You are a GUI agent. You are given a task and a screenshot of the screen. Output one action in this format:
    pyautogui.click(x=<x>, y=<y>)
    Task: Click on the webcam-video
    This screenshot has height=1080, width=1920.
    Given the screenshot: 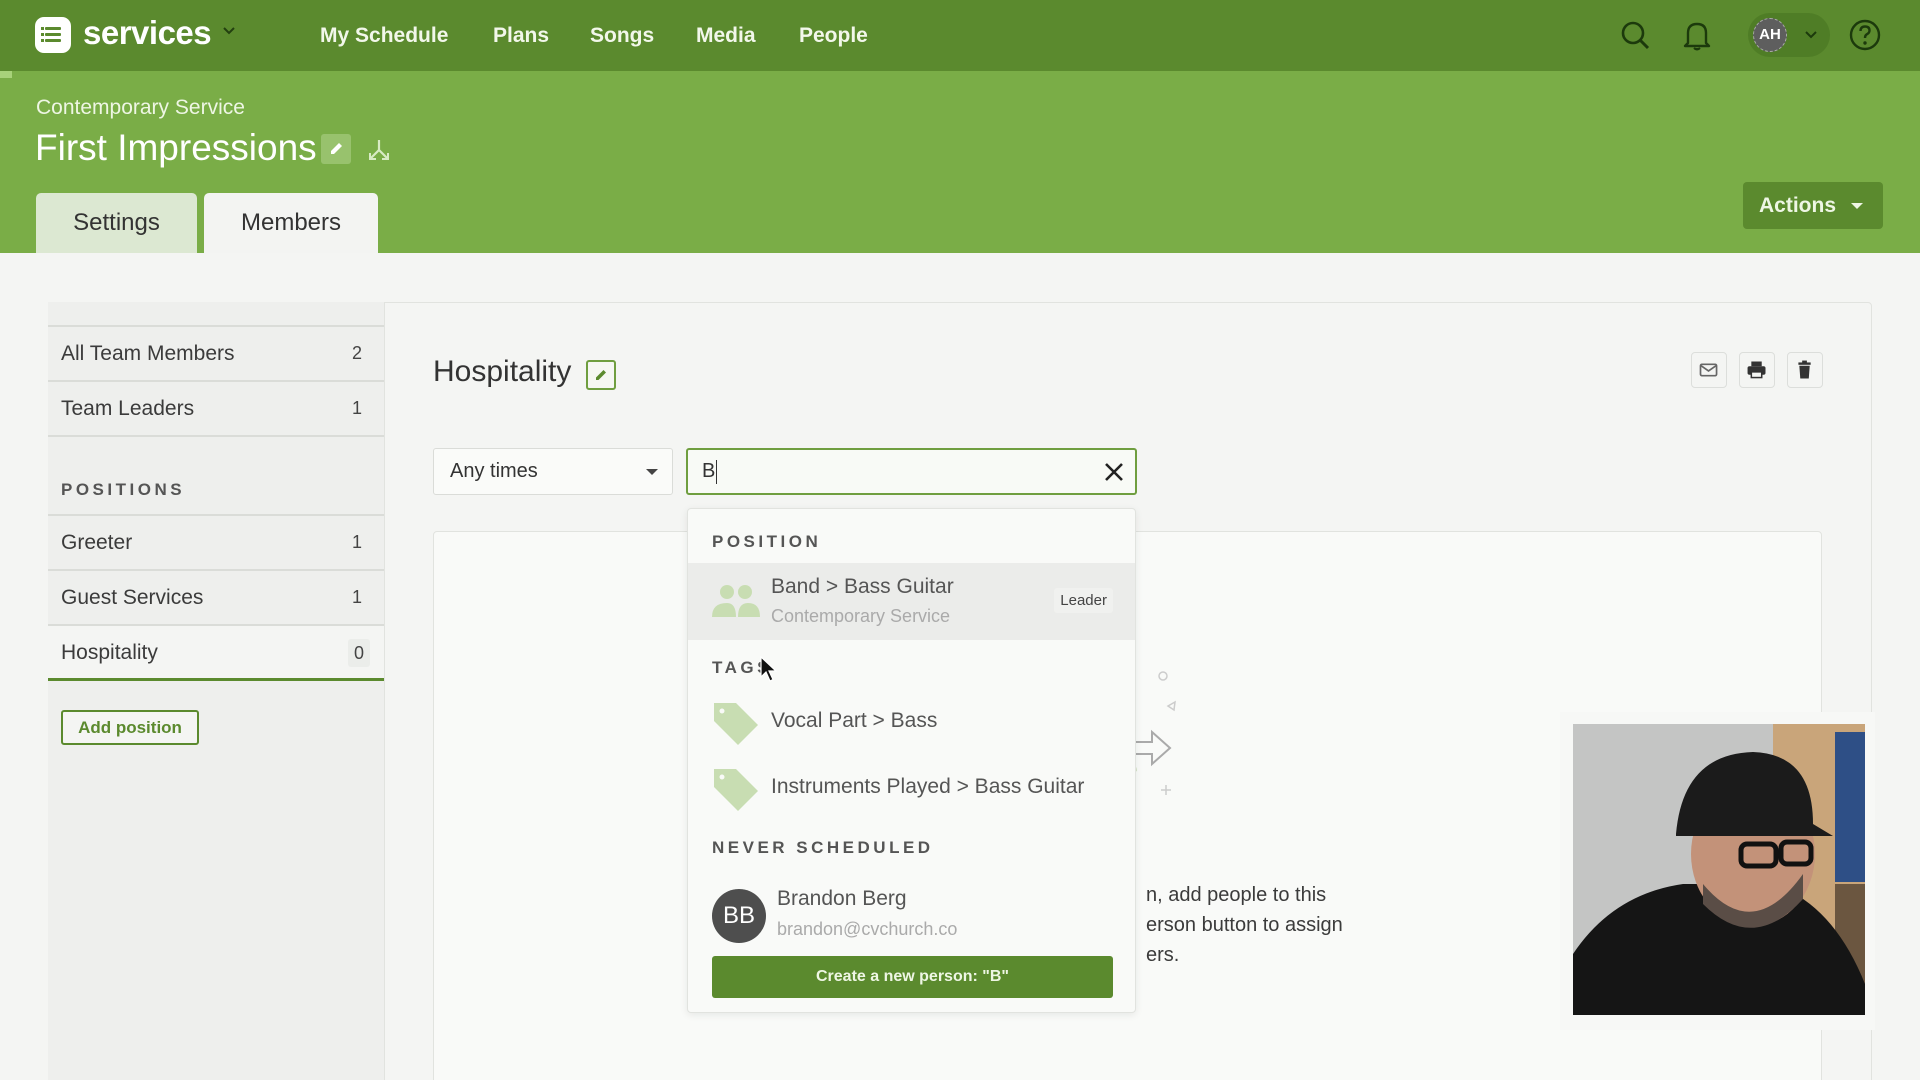 What is the action you would take?
    pyautogui.click(x=1719, y=869)
    